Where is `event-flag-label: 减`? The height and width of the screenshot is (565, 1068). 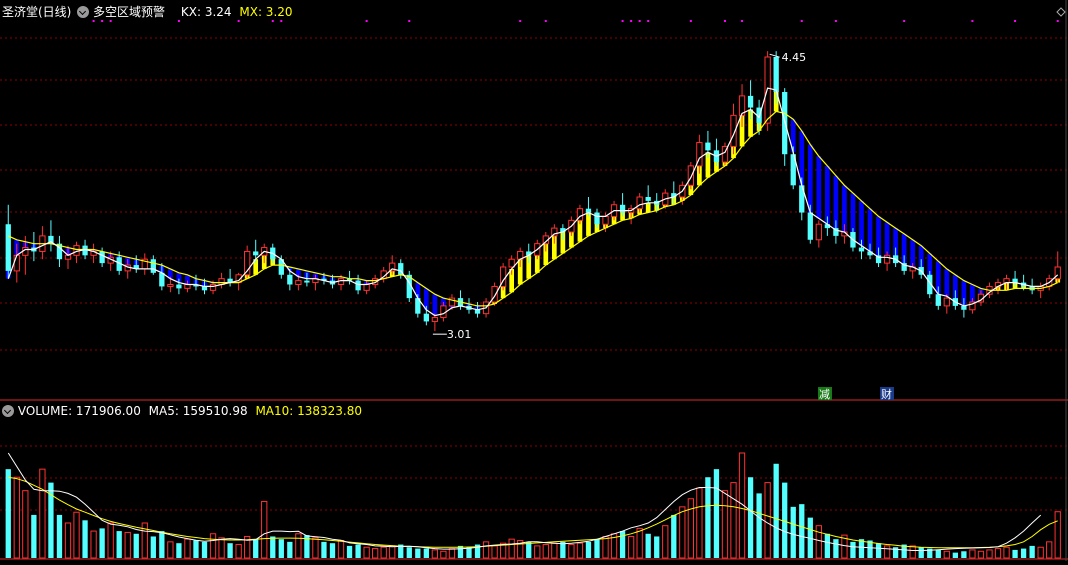 event-flag-label: 减 is located at coordinates (824, 394).